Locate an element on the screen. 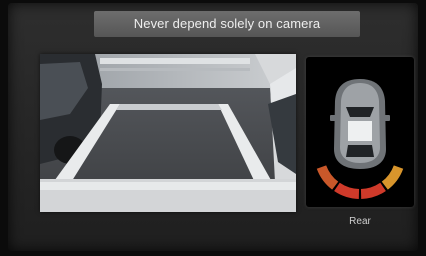 The image size is (426, 256). parking-sensor-panel is located at coordinates (360, 132).